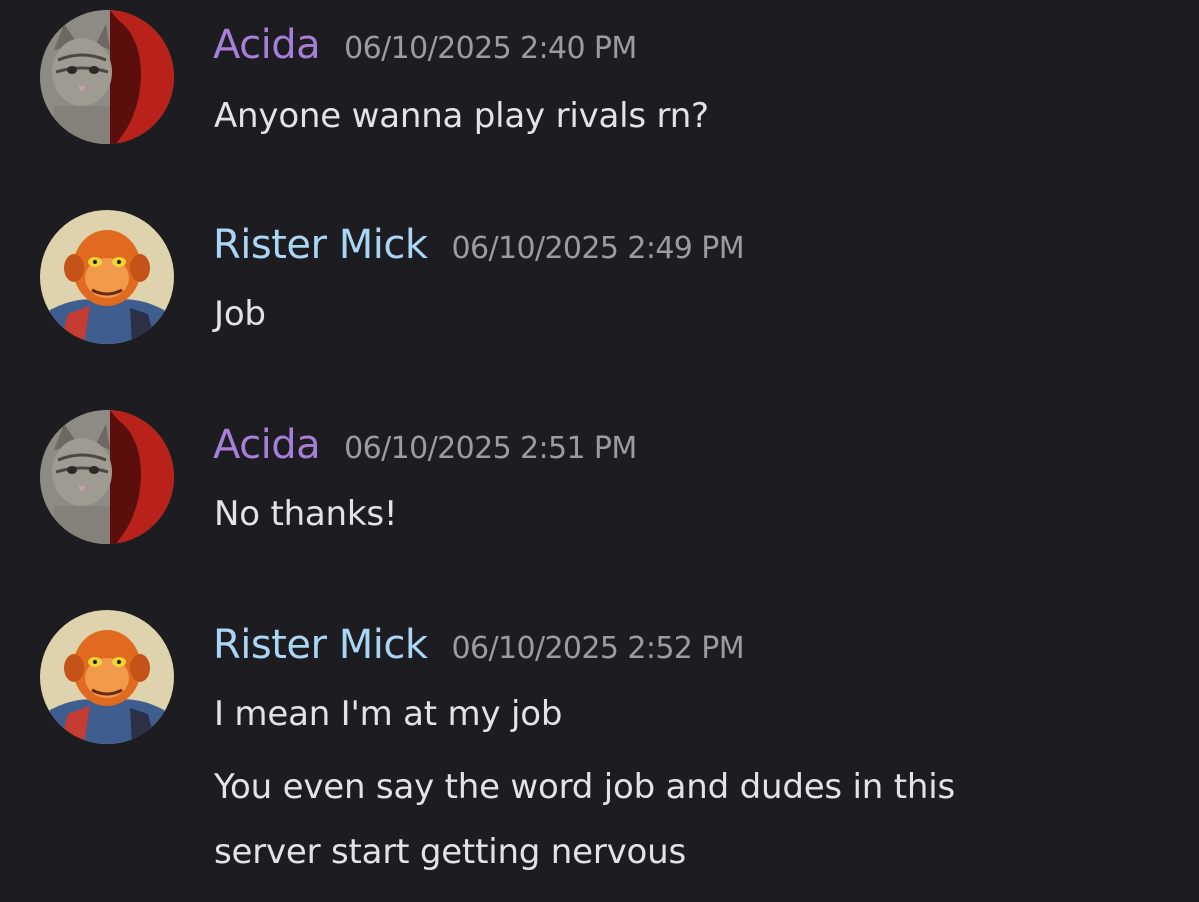 The height and width of the screenshot is (902, 1199). What do you see at coordinates (598, 248) in the screenshot?
I see `timestamp: 06/10/2025 2:49 PM` at bounding box center [598, 248].